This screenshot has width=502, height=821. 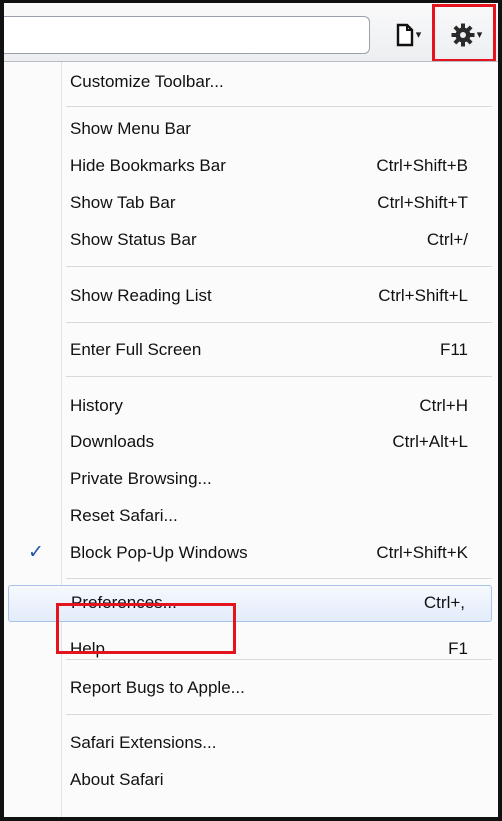 I want to click on checkmark-icon: ✓, so click(x=36, y=552).